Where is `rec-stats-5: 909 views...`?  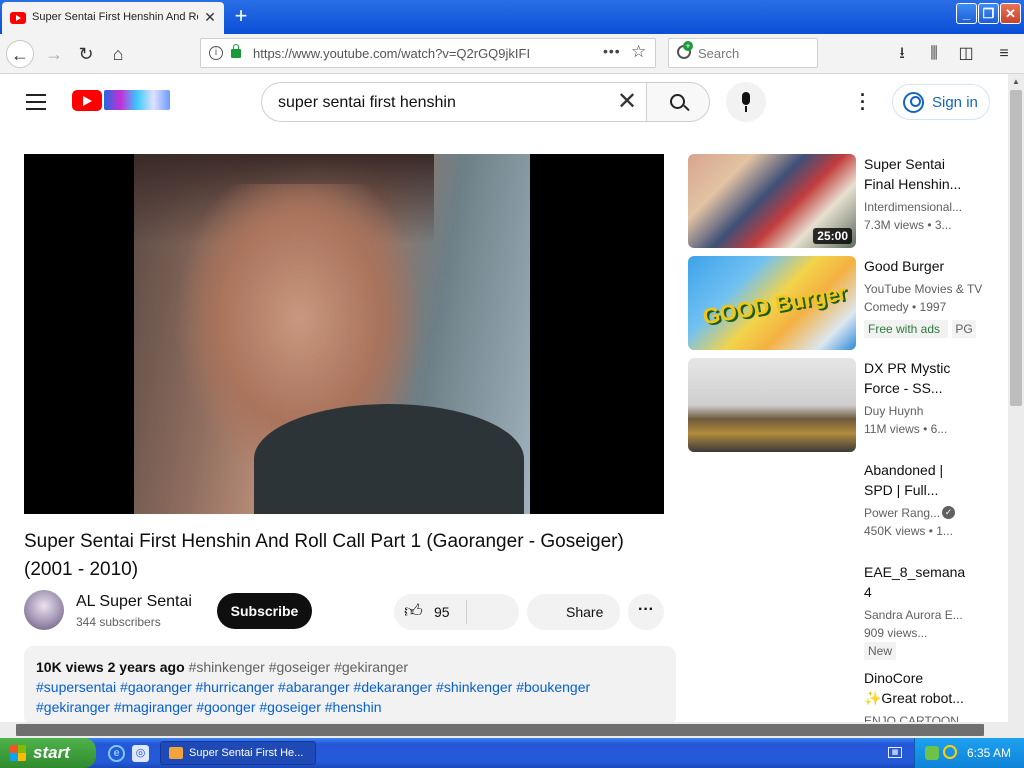 rec-stats-5: 909 views... is located at coordinates (896, 633).